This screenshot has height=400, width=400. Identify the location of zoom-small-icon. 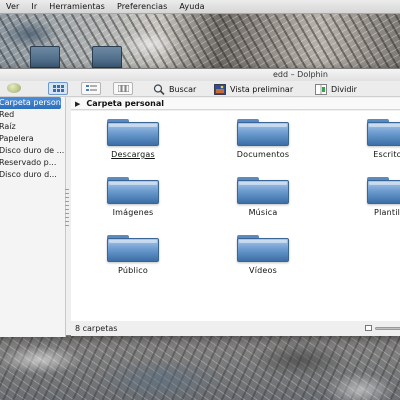
(368, 328).